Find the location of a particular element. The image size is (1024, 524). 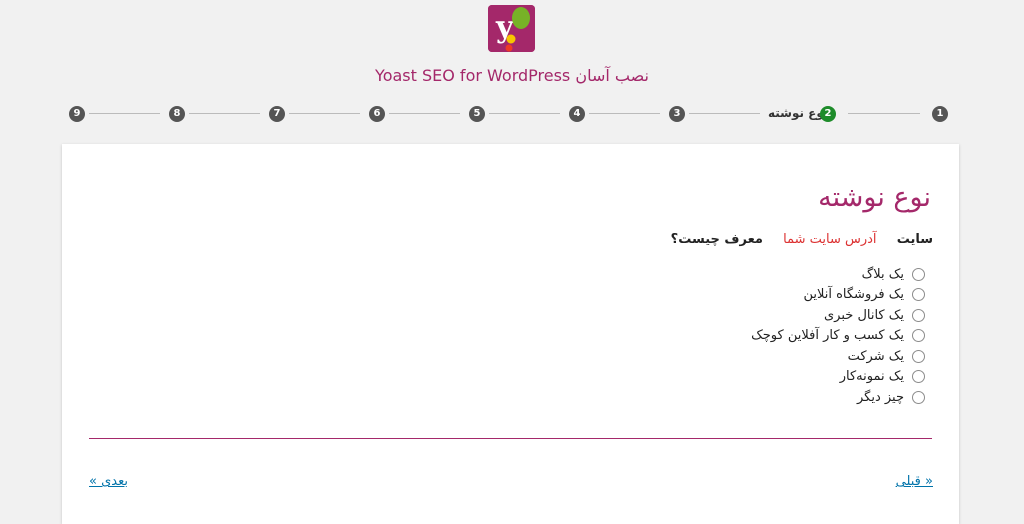

previous-button: « قبلی is located at coordinates (914, 481).